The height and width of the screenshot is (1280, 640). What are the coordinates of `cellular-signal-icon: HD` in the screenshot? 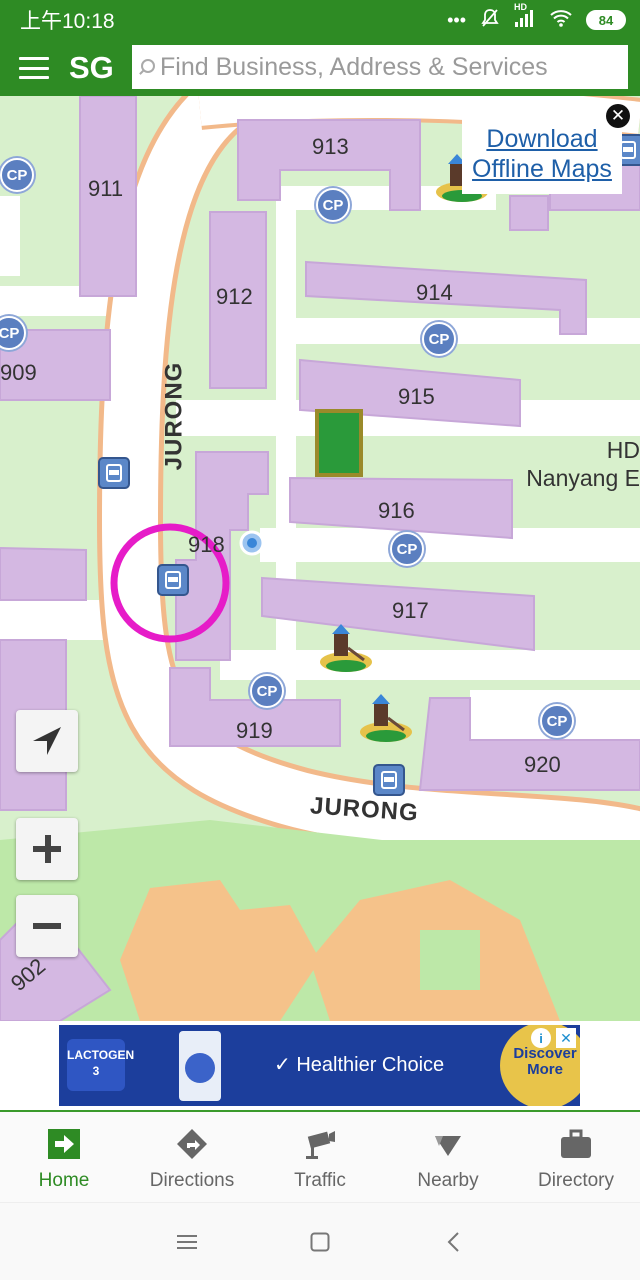 It's located at (525, 17).